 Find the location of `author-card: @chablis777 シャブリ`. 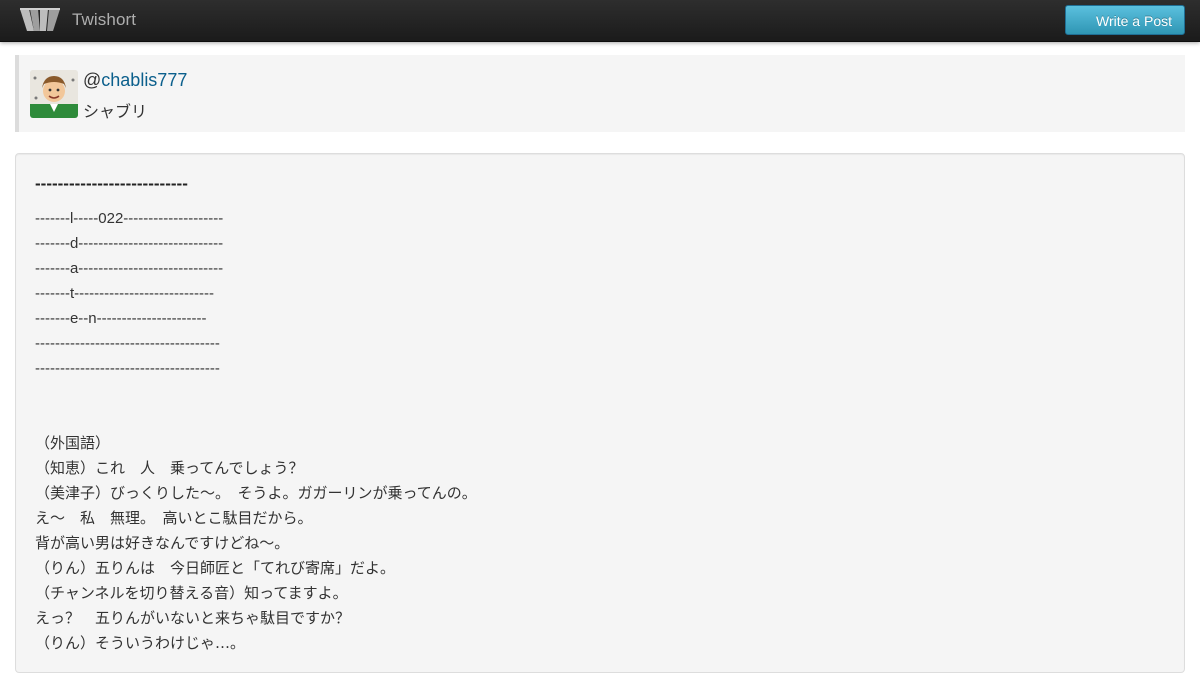

author-card: @chablis777 シャブリ is located at coordinates (600, 93).